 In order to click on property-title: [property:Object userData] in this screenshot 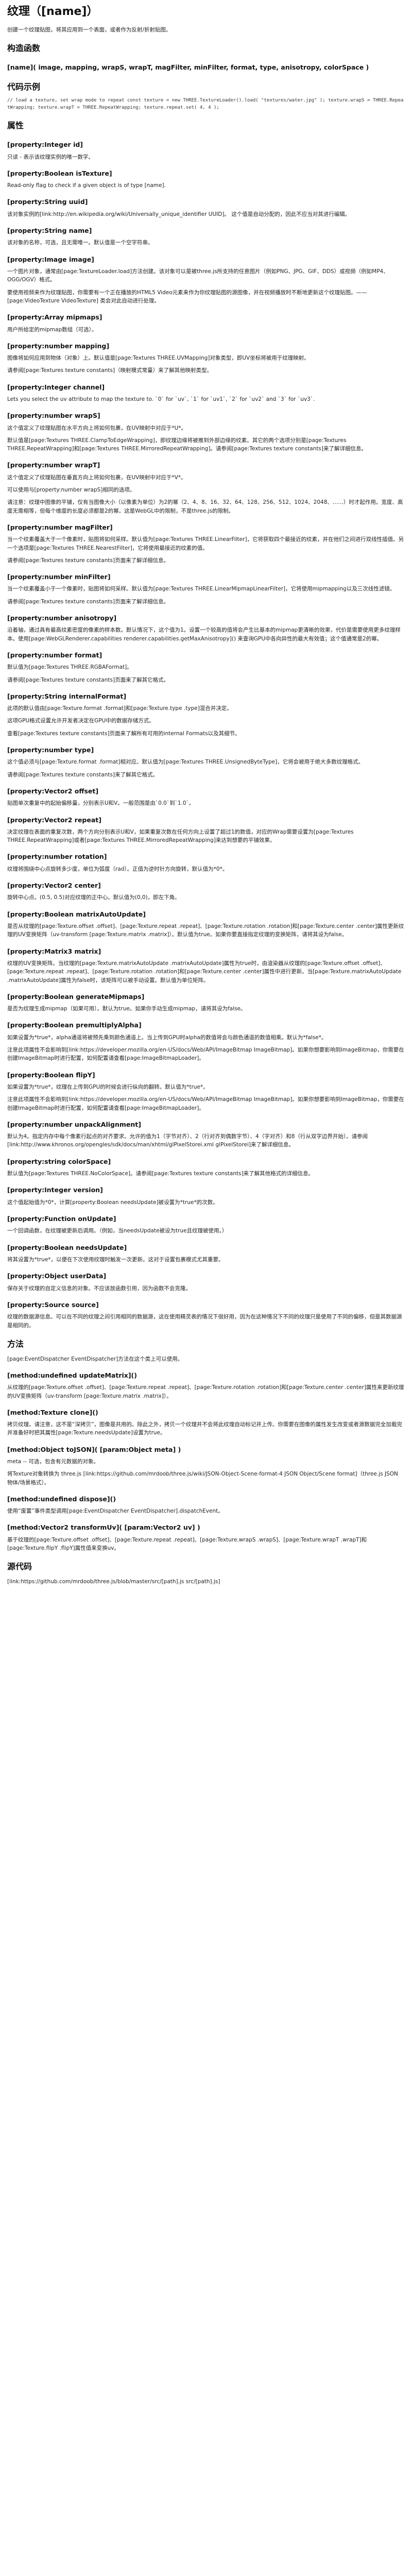, I will do `click(57, 1276)`.